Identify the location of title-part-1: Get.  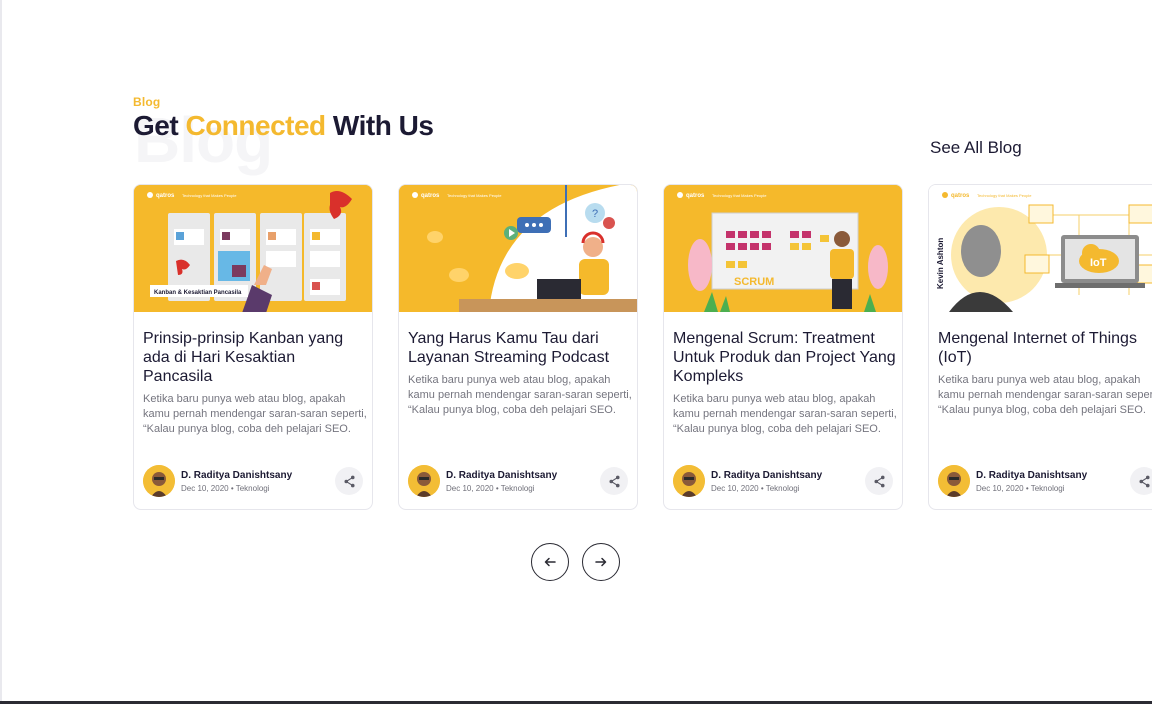
(159, 125).